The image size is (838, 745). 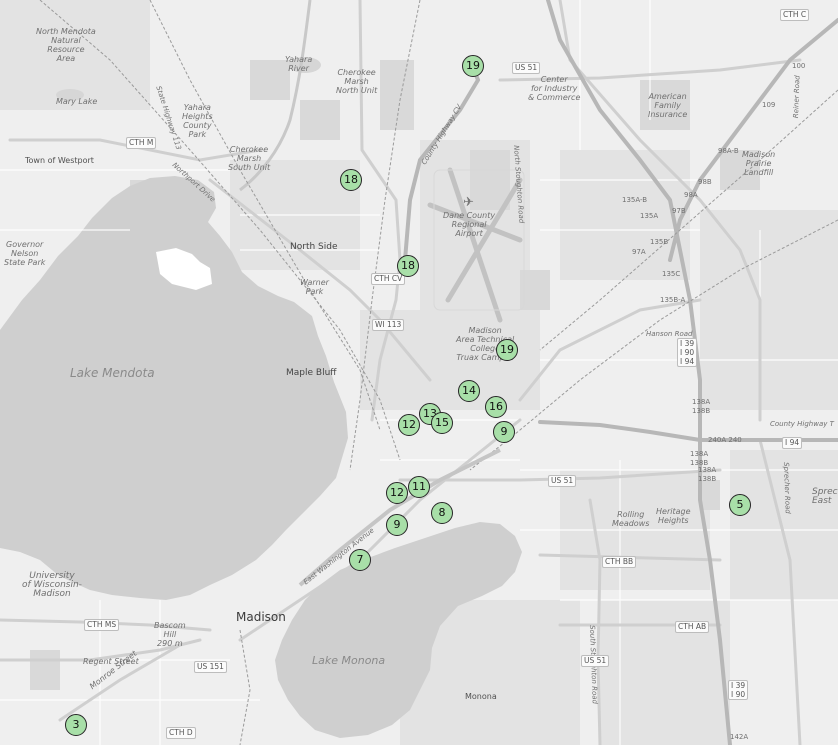 I want to click on north-mendota-natural-area-label: North Mendota Natural Resource Area, so click(x=66, y=45).